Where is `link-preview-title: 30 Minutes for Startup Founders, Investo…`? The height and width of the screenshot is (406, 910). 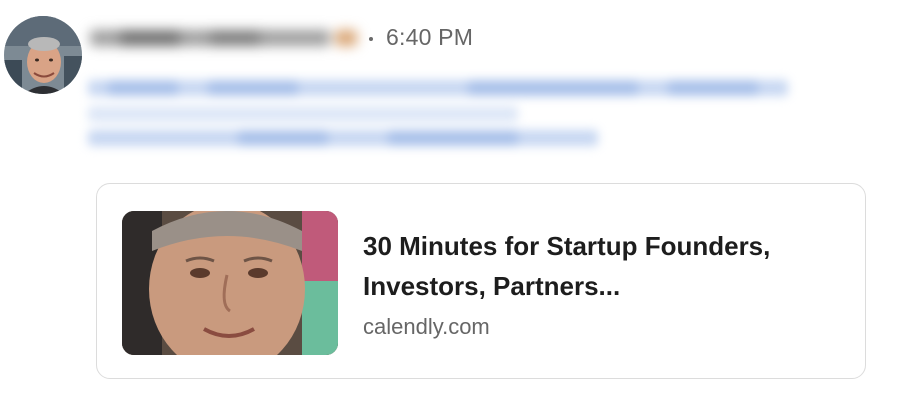
link-preview-title: 30 Minutes for Startup Founders, Investo… is located at coordinates (598, 266).